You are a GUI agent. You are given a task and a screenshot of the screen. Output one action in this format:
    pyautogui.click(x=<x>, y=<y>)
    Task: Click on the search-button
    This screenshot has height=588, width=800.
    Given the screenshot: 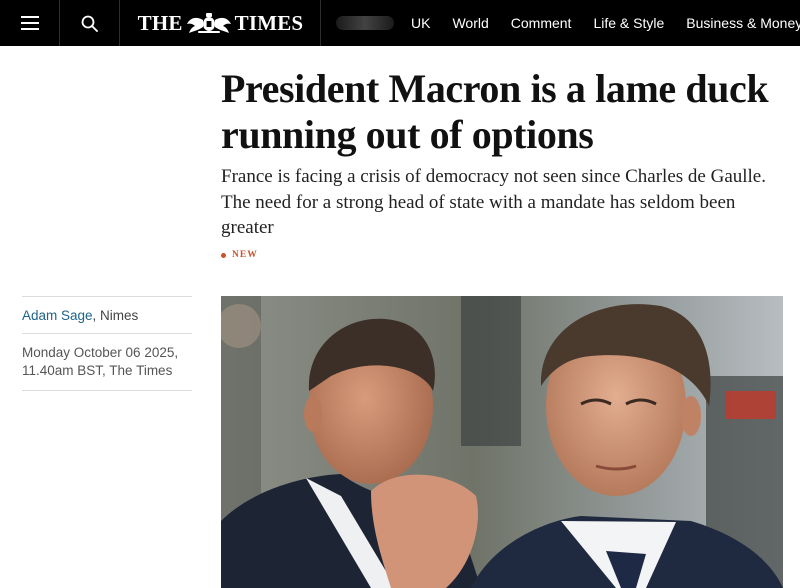 What is the action you would take?
    pyautogui.click(x=90, y=23)
    